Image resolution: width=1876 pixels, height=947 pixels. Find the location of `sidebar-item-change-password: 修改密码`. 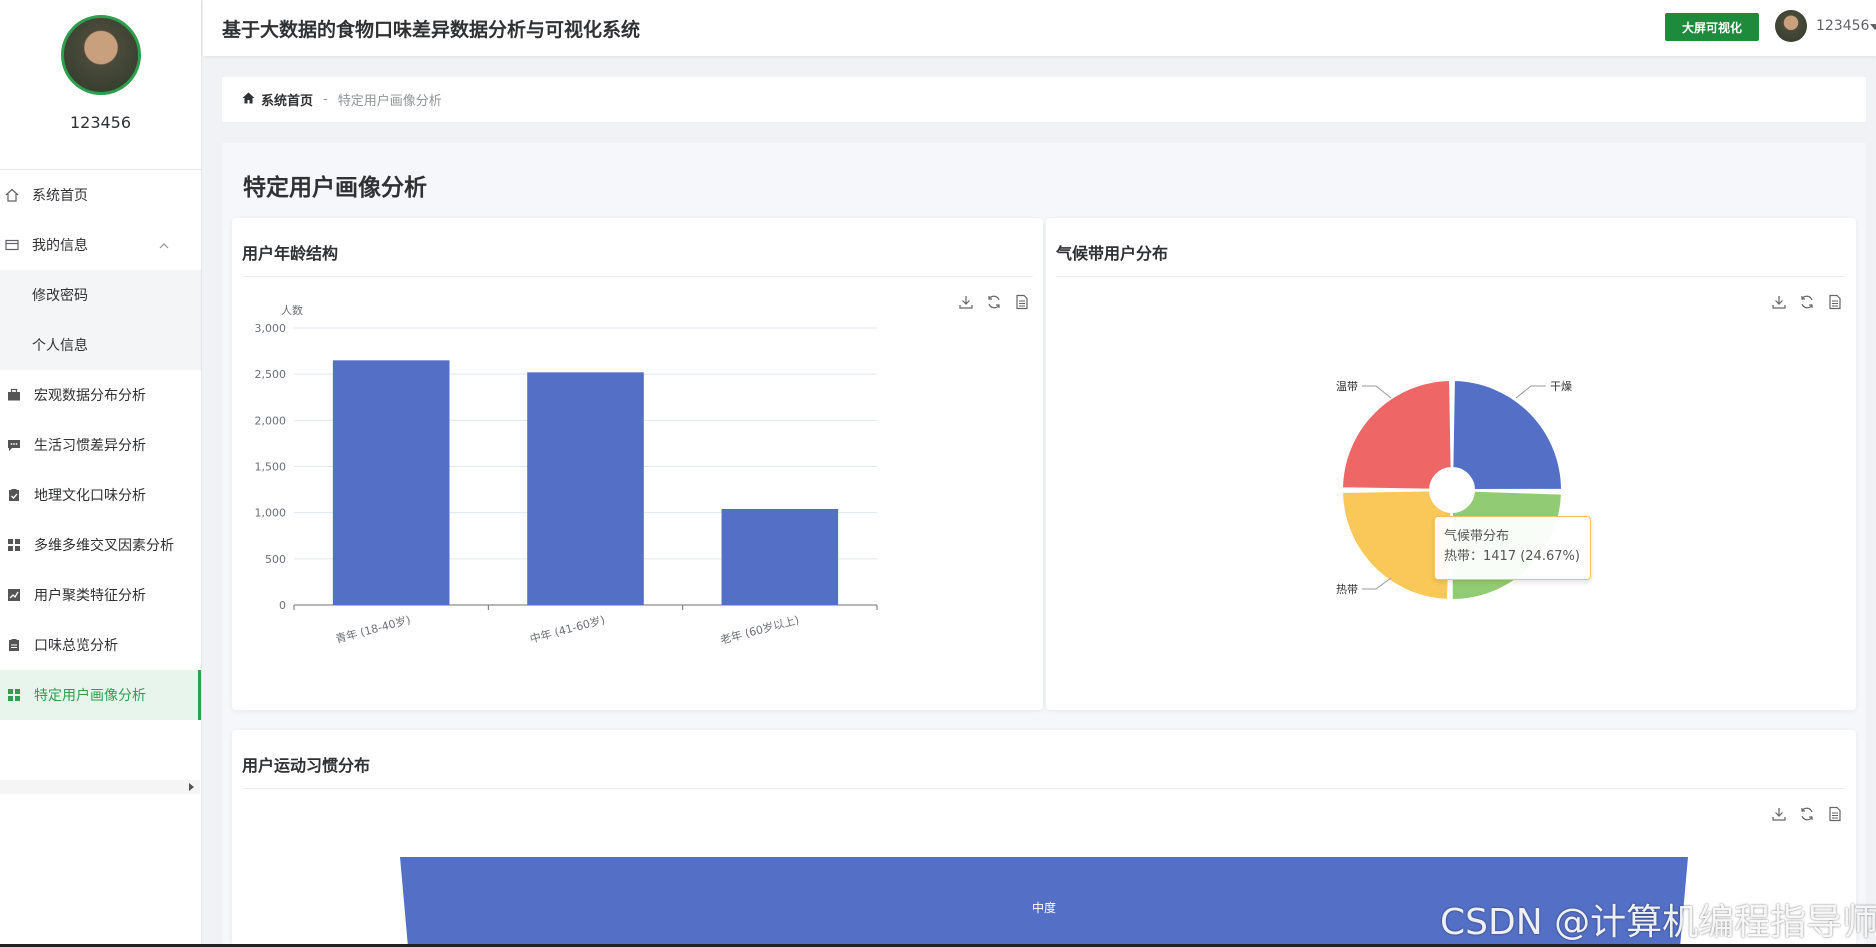

sidebar-item-change-password: 修改密码 is located at coordinates (100, 295).